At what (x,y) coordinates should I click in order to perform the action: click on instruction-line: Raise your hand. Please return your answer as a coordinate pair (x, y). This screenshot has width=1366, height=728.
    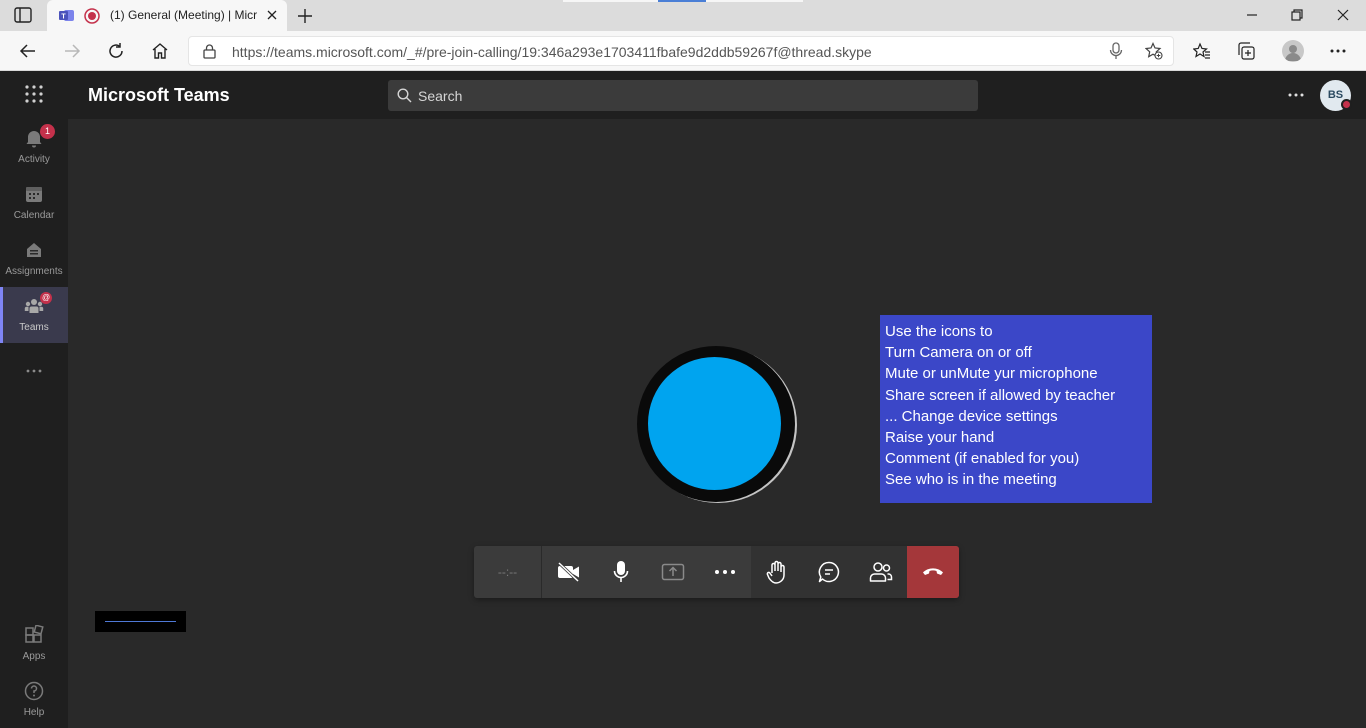
    Looking at the image, I should click on (940, 438).